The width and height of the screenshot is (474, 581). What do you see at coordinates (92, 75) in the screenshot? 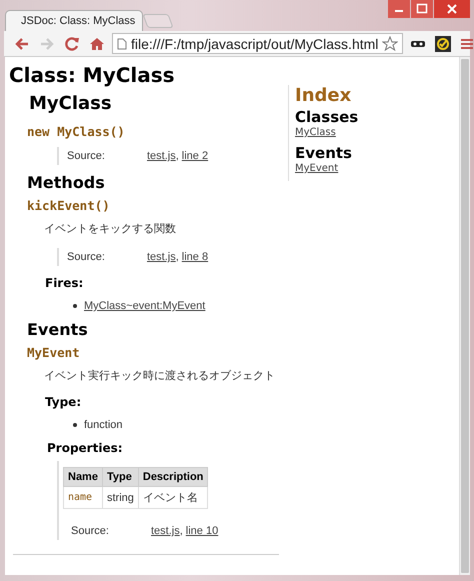
I see `page-title: Class: MyClass` at bounding box center [92, 75].